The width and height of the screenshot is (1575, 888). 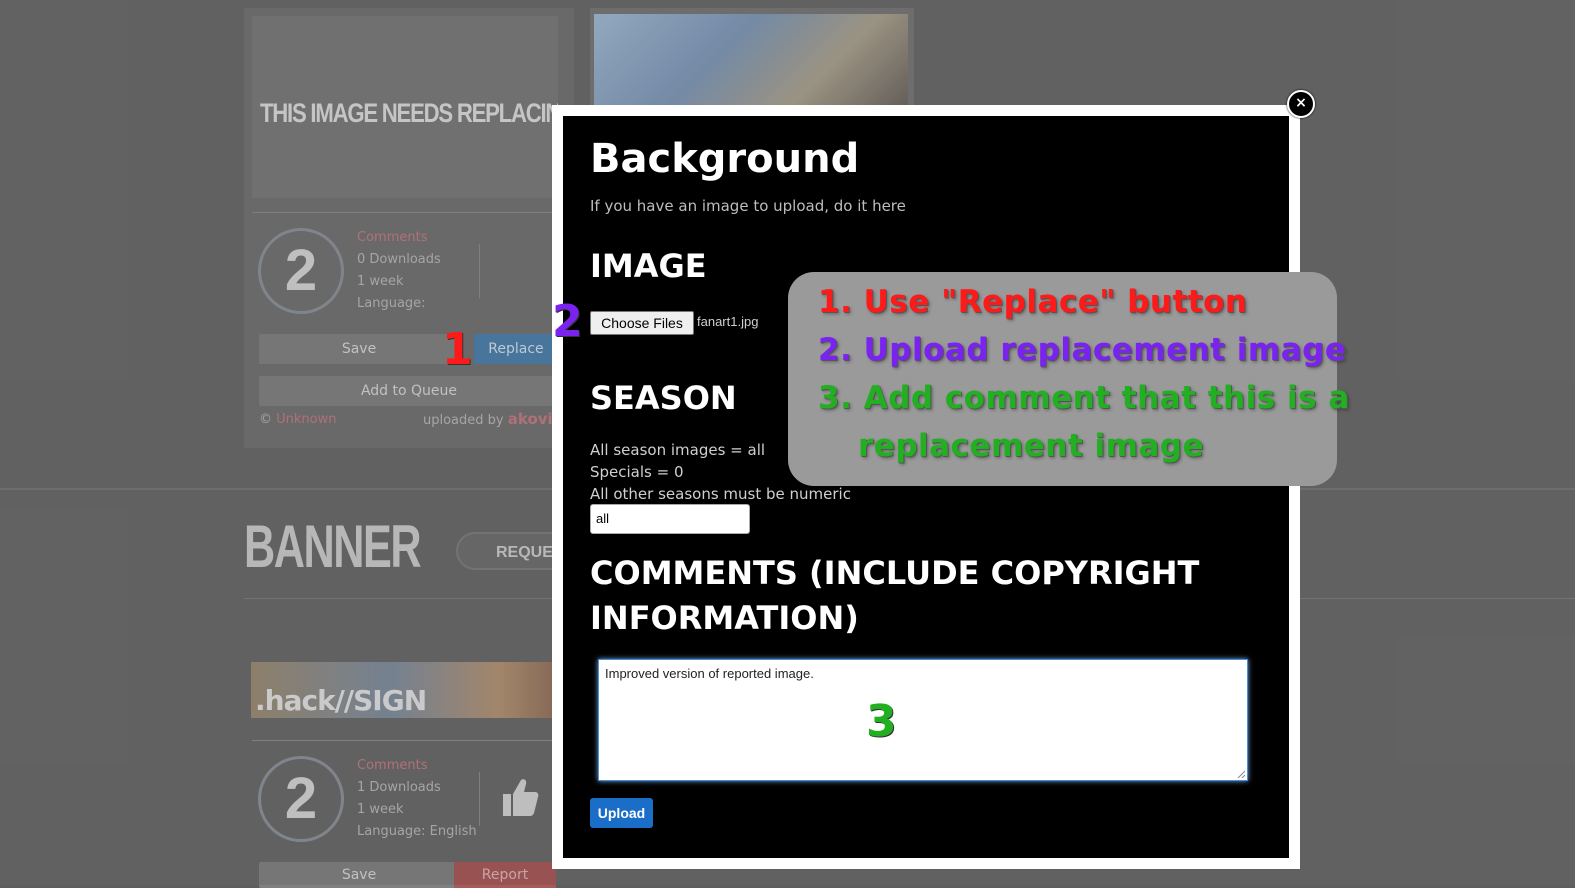 I want to click on image-section-heading: IMAGE, so click(x=648, y=266).